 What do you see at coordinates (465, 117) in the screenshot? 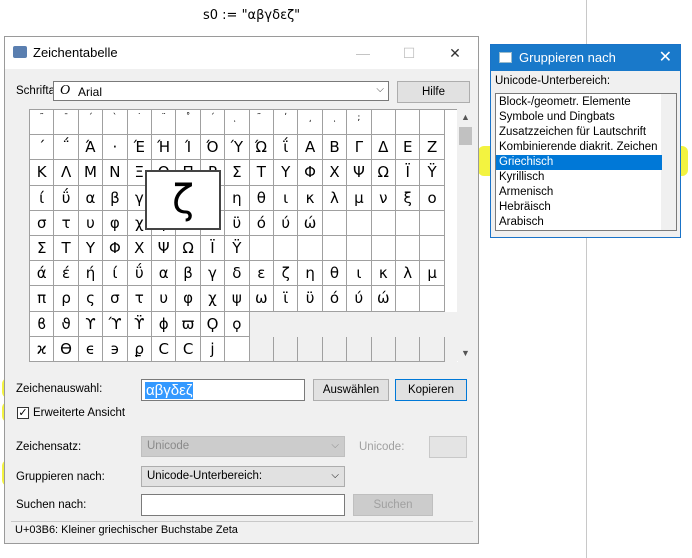
I see `scroll-up-icon: ▲` at bounding box center [465, 117].